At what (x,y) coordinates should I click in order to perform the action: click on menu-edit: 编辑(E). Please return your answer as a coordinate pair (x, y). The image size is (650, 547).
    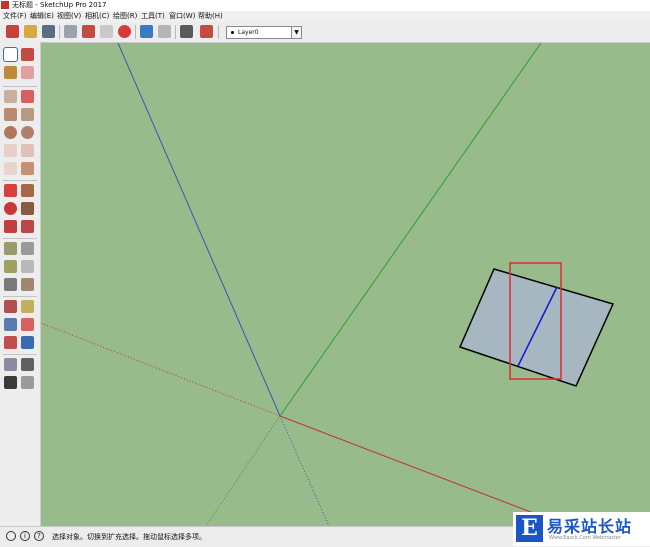
    Looking at the image, I should click on (42, 16).